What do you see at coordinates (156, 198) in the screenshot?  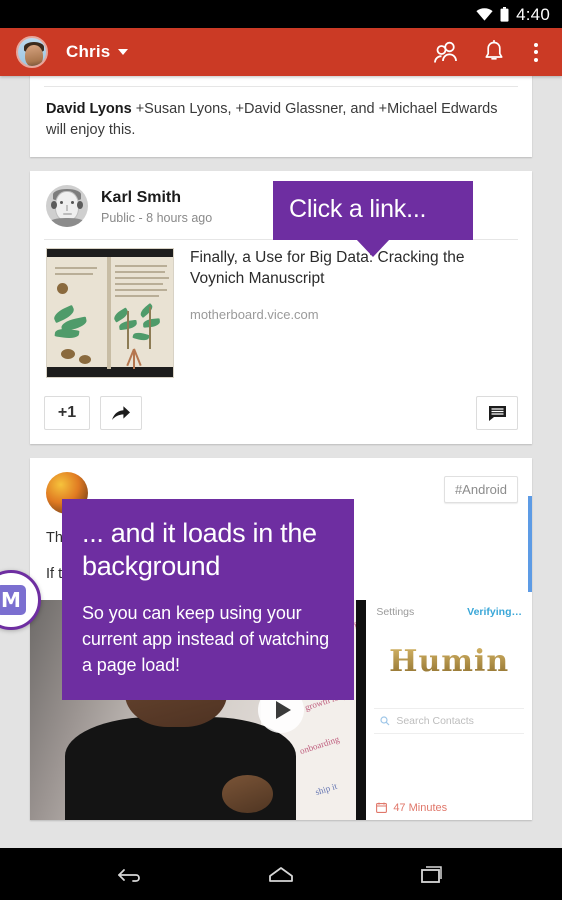 I see `post-author: Karl Smith` at bounding box center [156, 198].